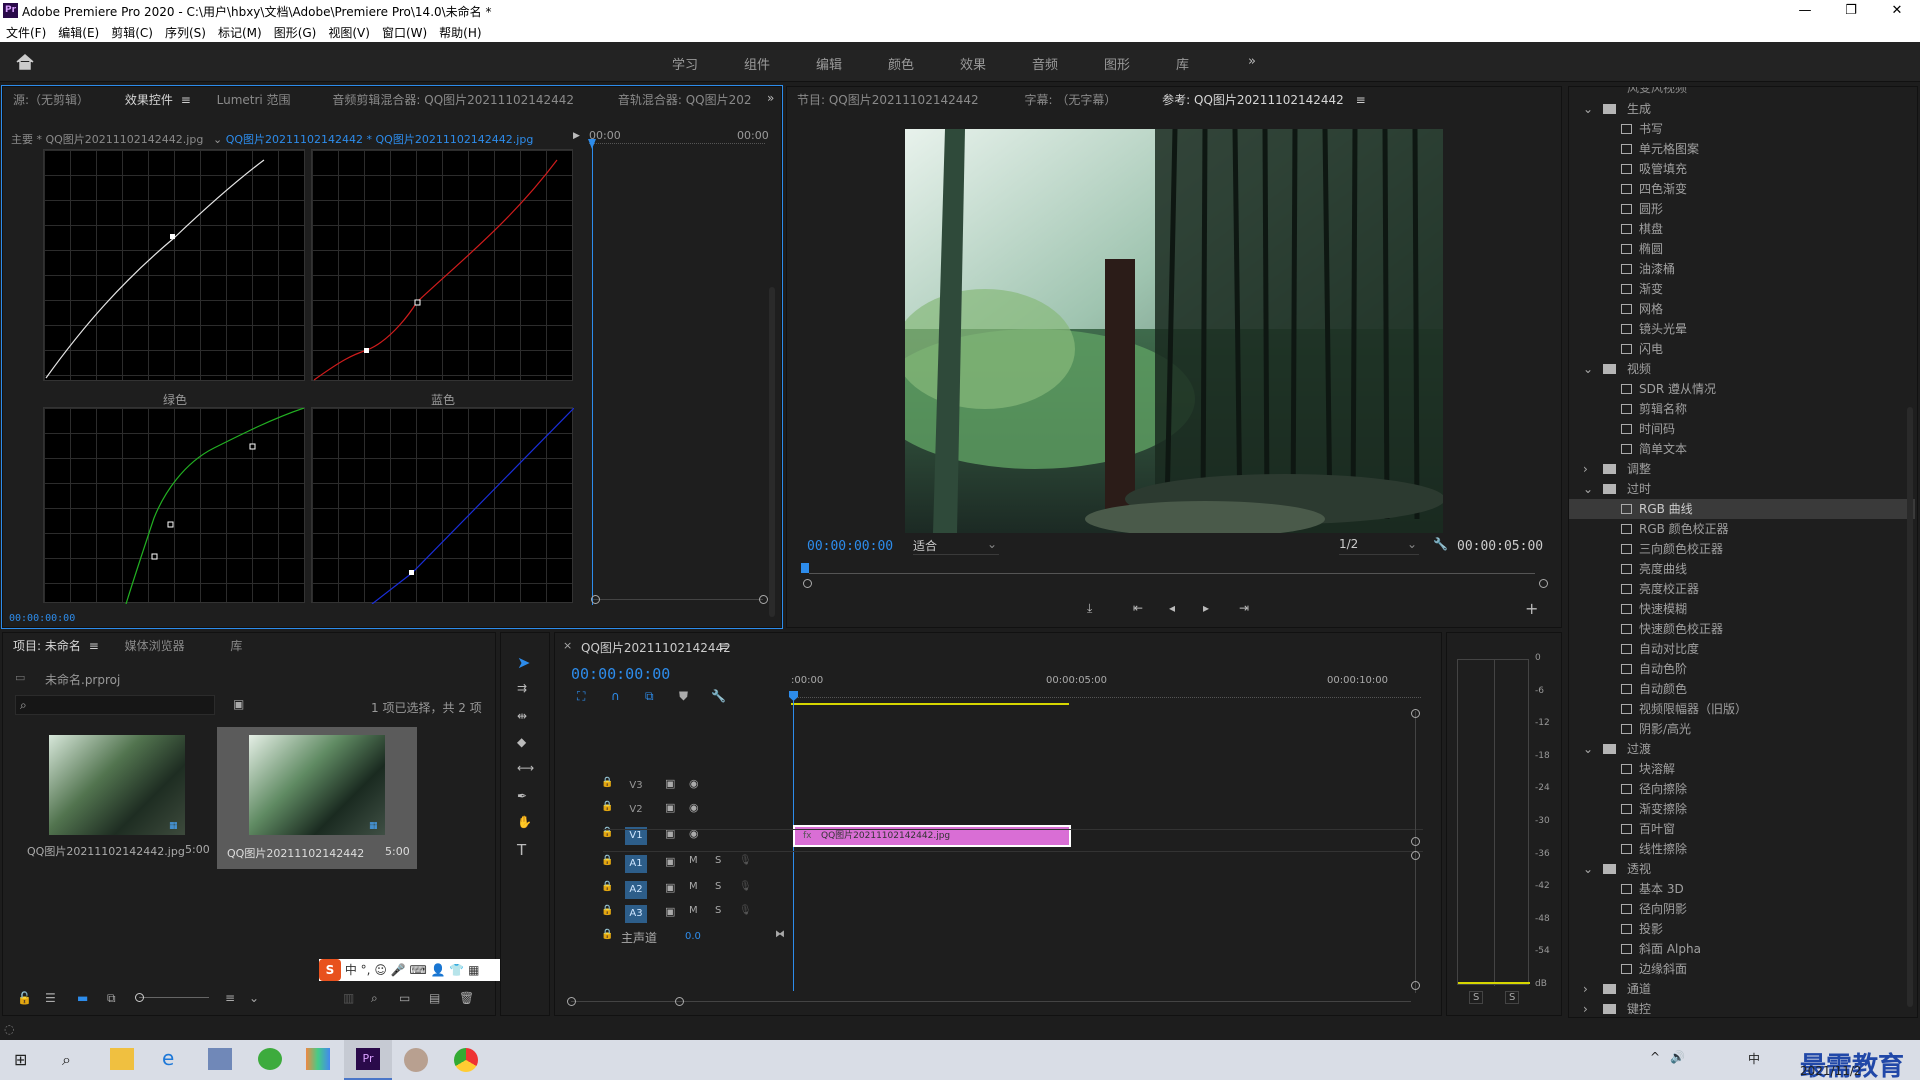  What do you see at coordinates (1476, 997) in the screenshot?
I see `solo-left-button: S` at bounding box center [1476, 997].